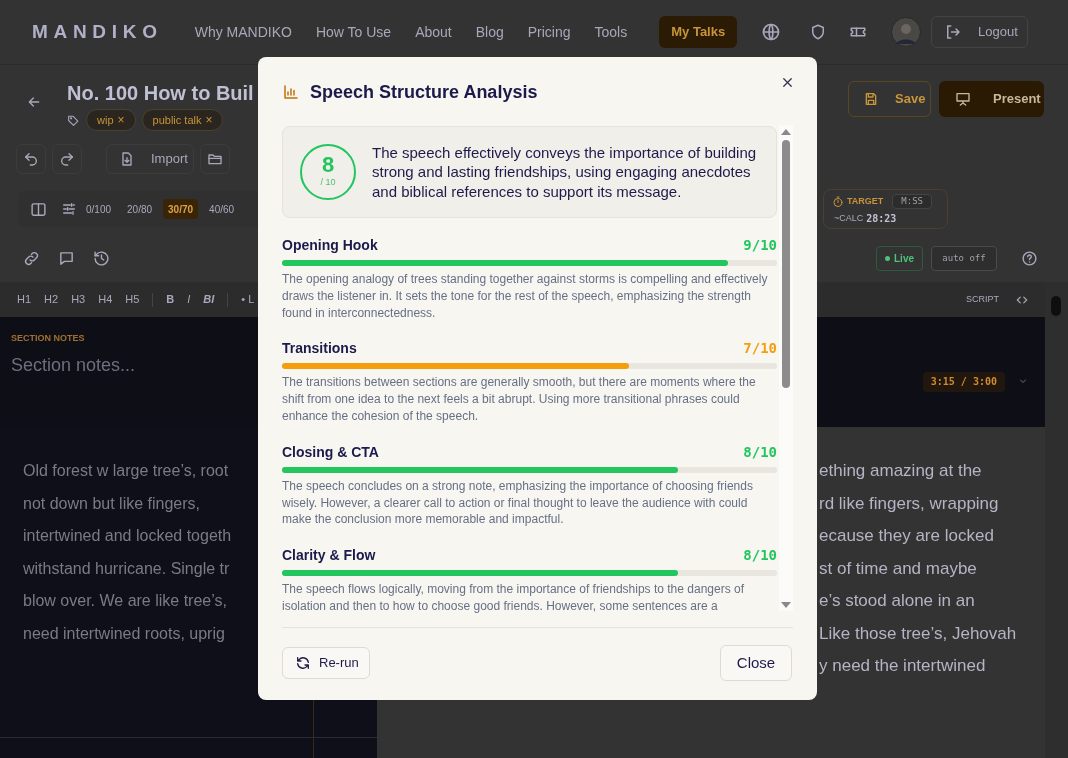 Image resolution: width=1068 pixels, height=758 pixels. Describe the element at coordinates (871, 99) in the screenshot. I see `save-icon` at that location.